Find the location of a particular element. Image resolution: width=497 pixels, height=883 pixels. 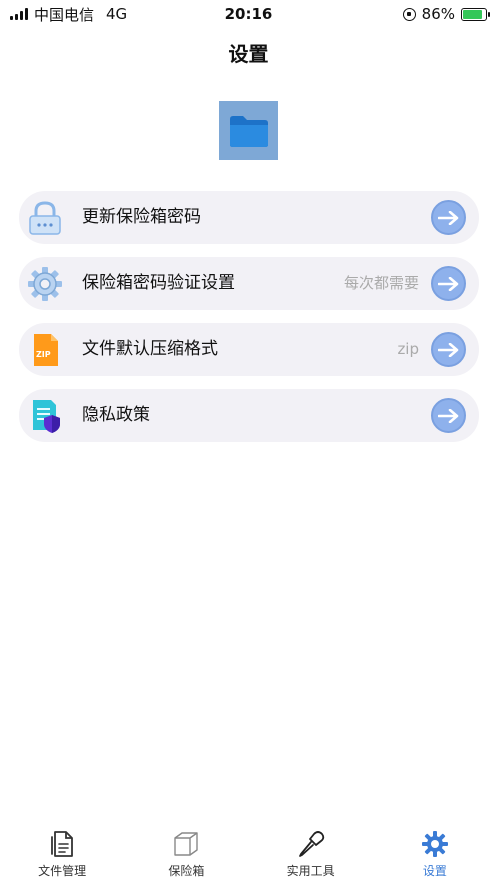

status-right: 86% is located at coordinates (446, 14).